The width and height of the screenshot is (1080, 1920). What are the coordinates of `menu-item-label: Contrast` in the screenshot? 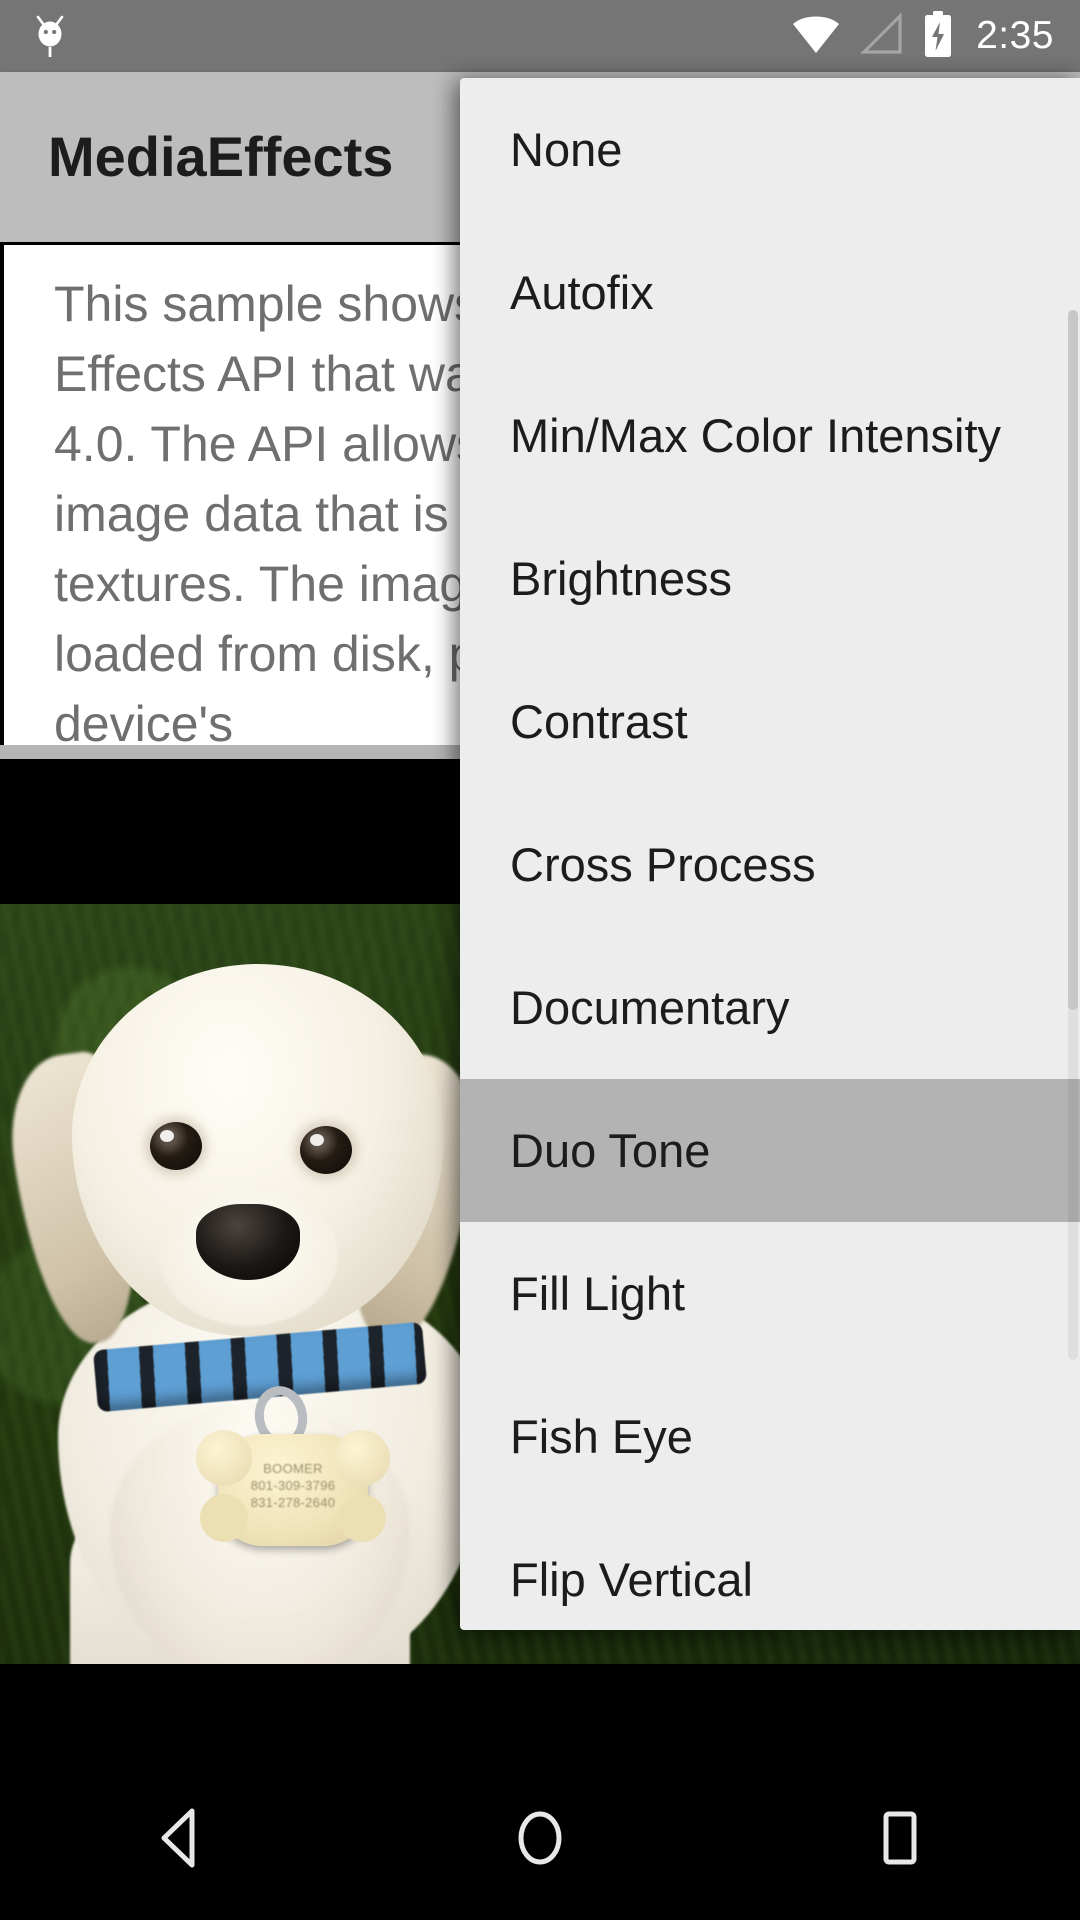 It's located at (599, 721).